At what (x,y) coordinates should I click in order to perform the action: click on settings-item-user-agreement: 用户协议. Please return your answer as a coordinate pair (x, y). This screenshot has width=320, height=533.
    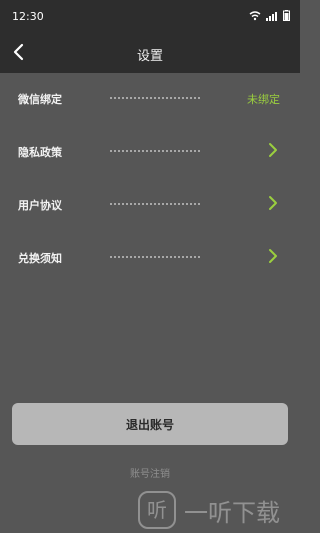
    Looking at the image, I should click on (150, 205).